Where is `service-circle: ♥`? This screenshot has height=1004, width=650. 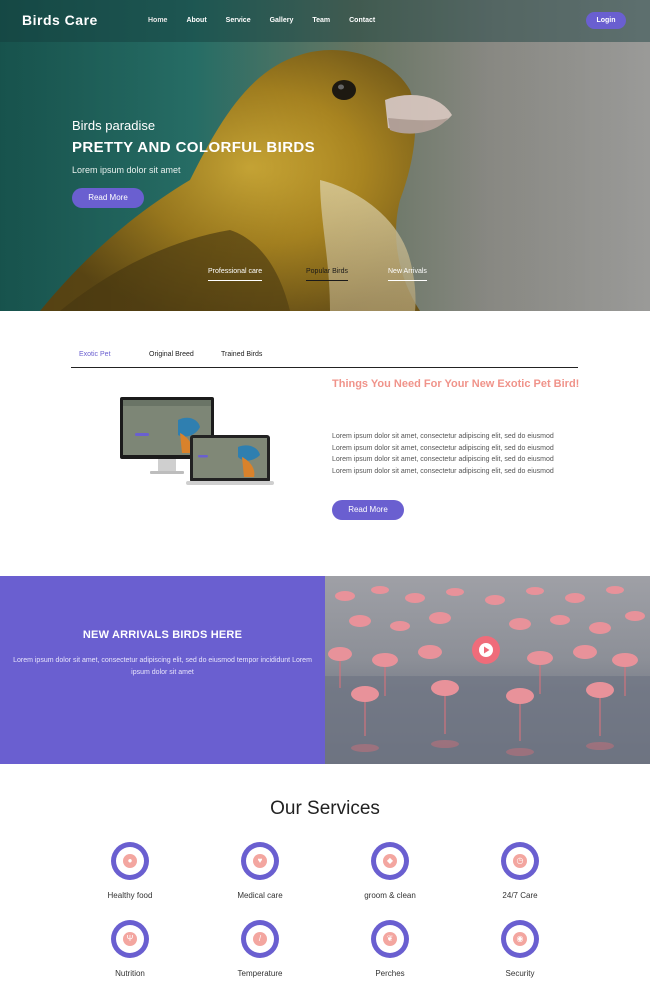
service-circle: ♥ is located at coordinates (260, 861).